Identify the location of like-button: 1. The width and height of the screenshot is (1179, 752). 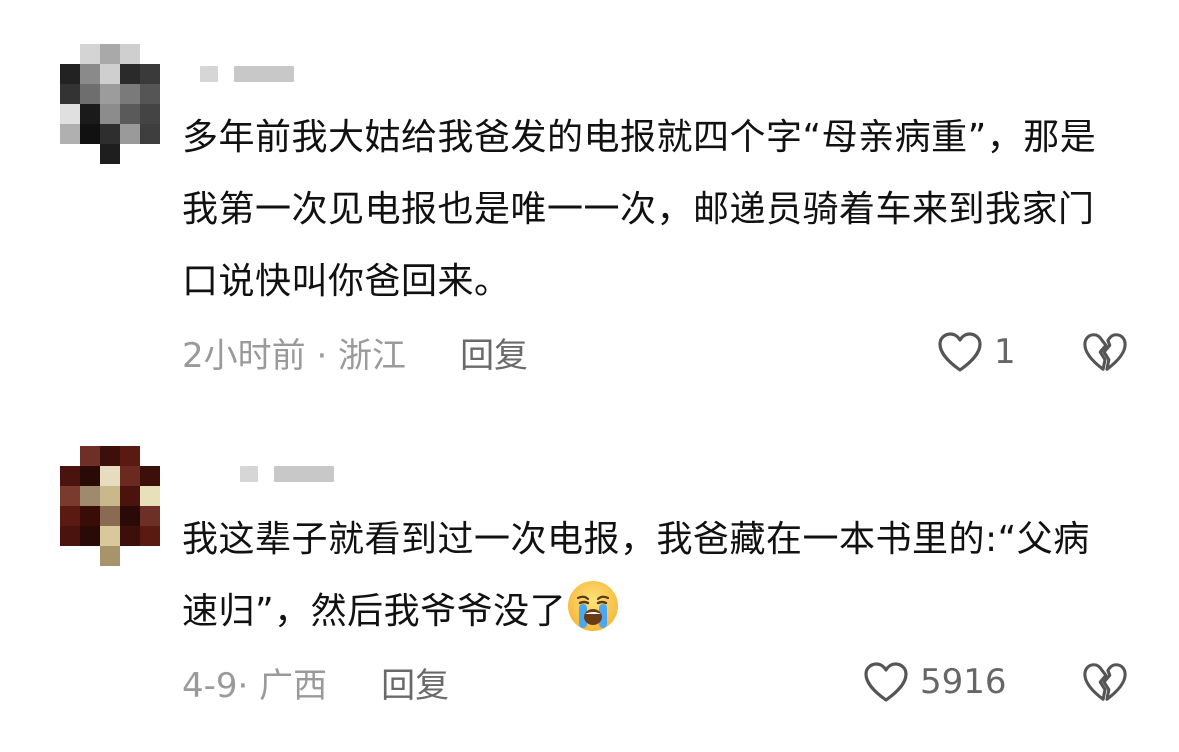
(976, 352).